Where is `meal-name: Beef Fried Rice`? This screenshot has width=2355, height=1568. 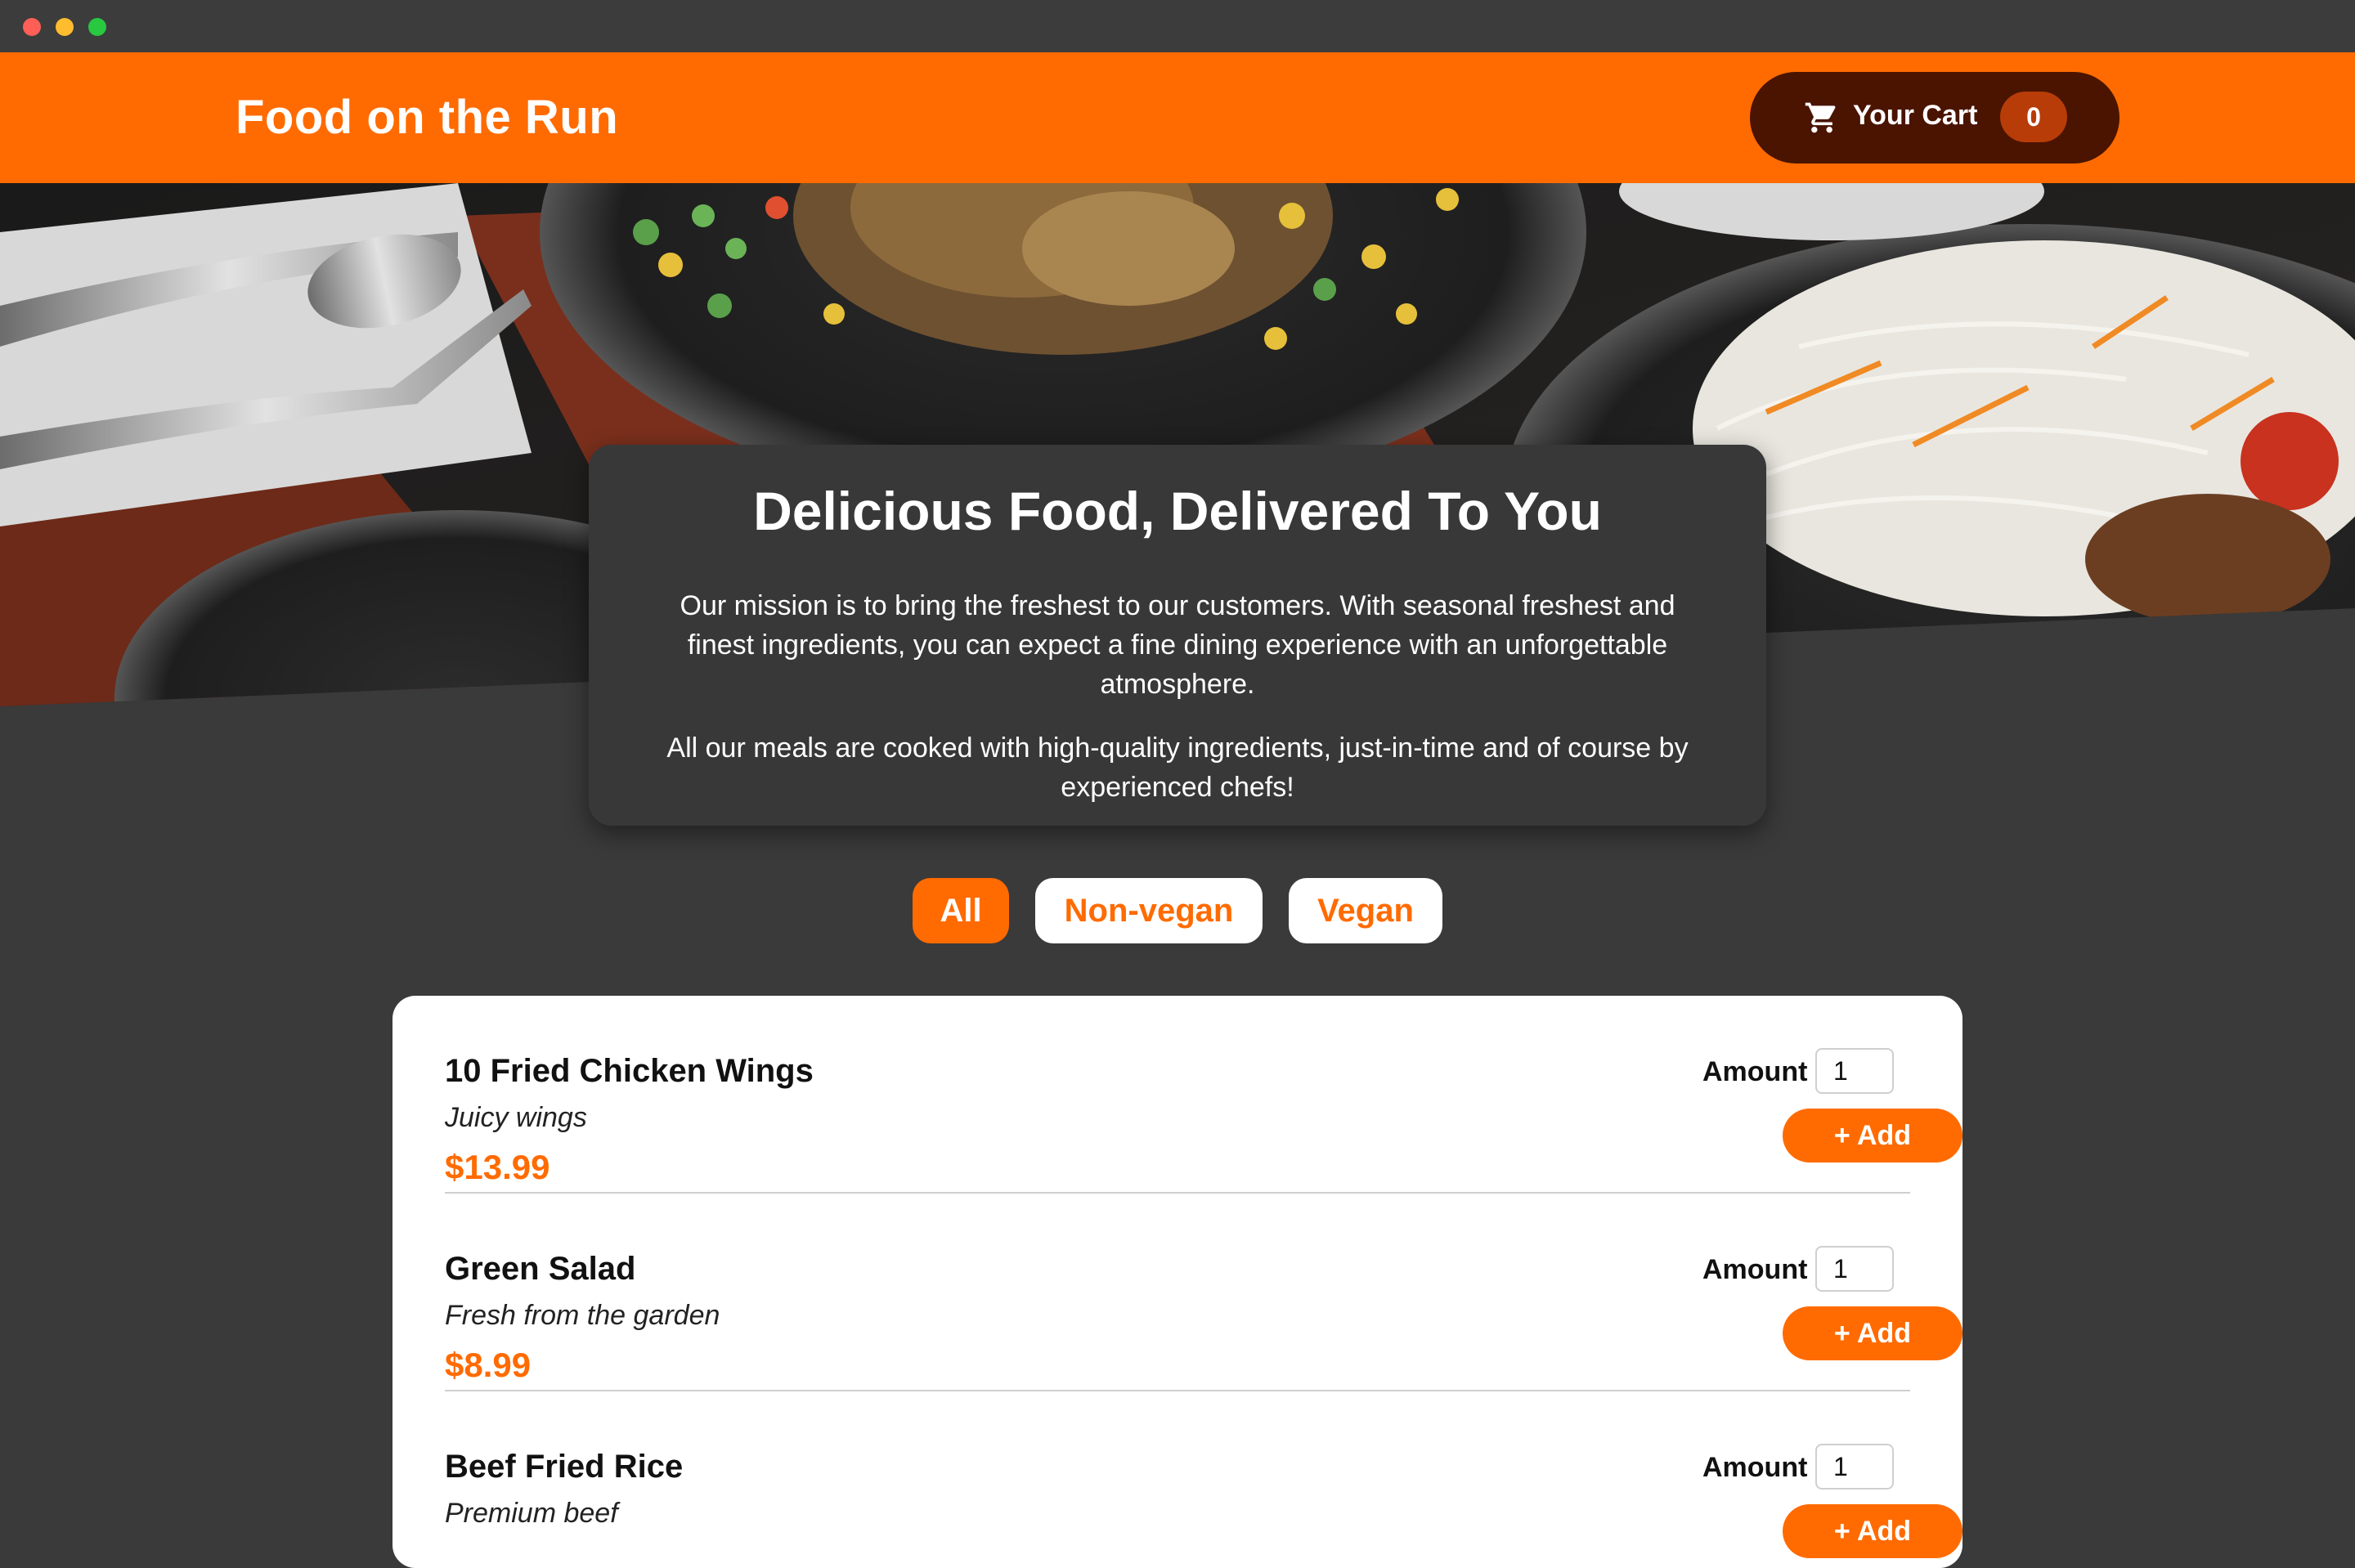
meal-name: Beef Fried Rice is located at coordinates (564, 1467).